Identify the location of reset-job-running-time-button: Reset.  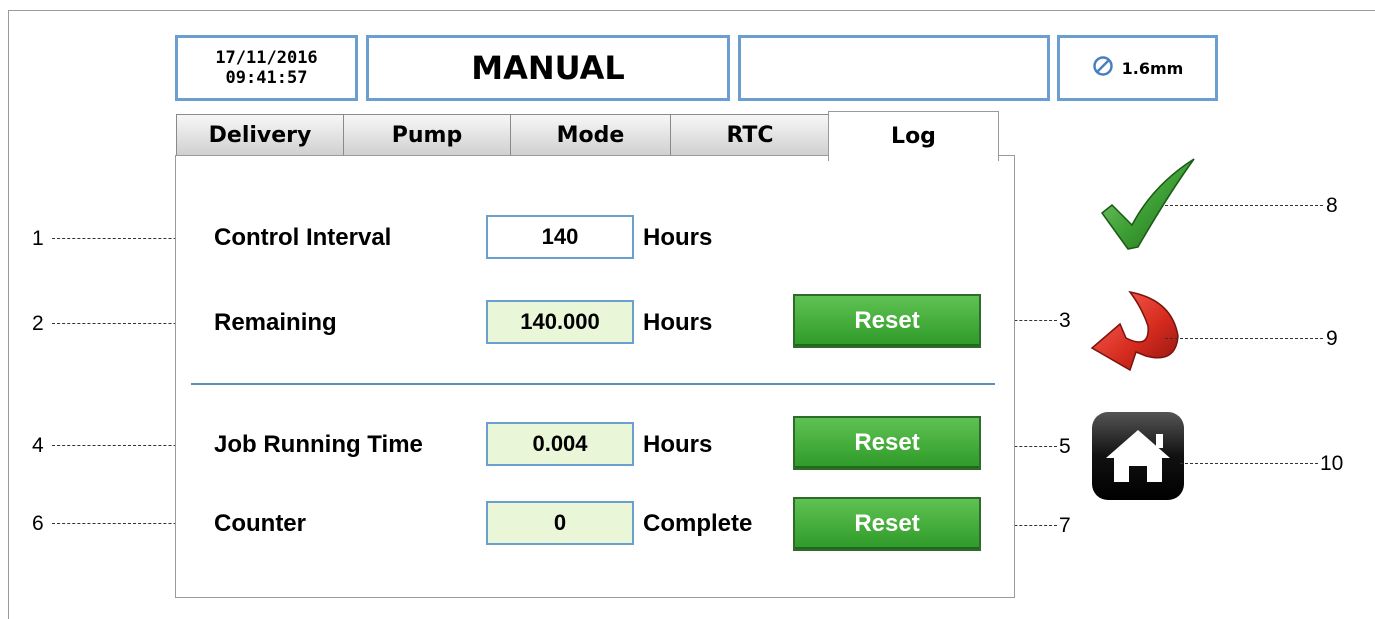
(887, 443).